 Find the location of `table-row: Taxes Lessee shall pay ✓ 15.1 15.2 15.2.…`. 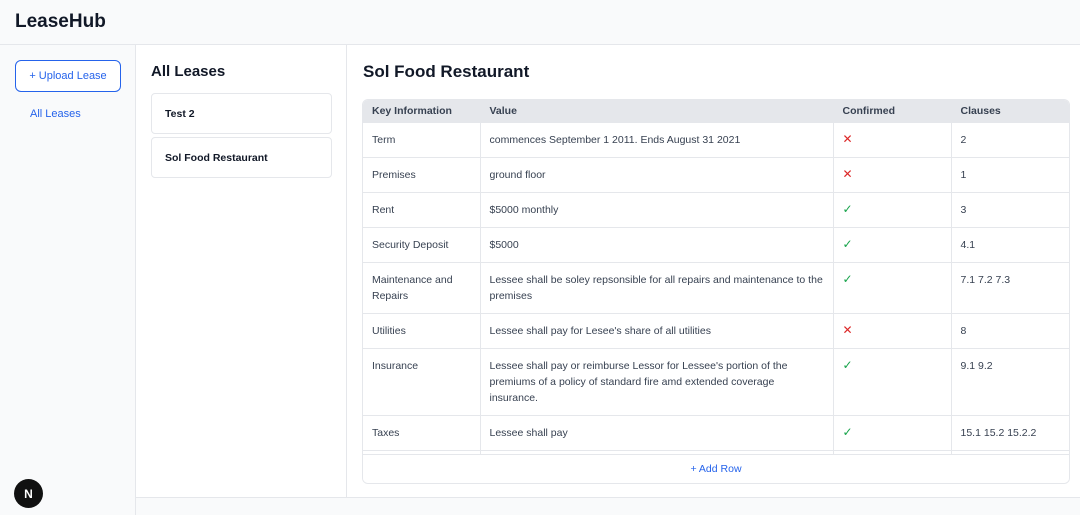

table-row: Taxes Lessee shall pay ✓ 15.1 15.2 15.2.… is located at coordinates (716, 432).